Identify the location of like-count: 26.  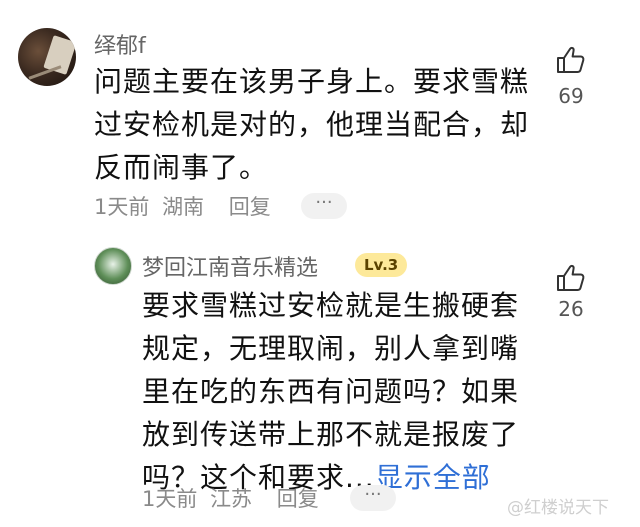
(571, 309).